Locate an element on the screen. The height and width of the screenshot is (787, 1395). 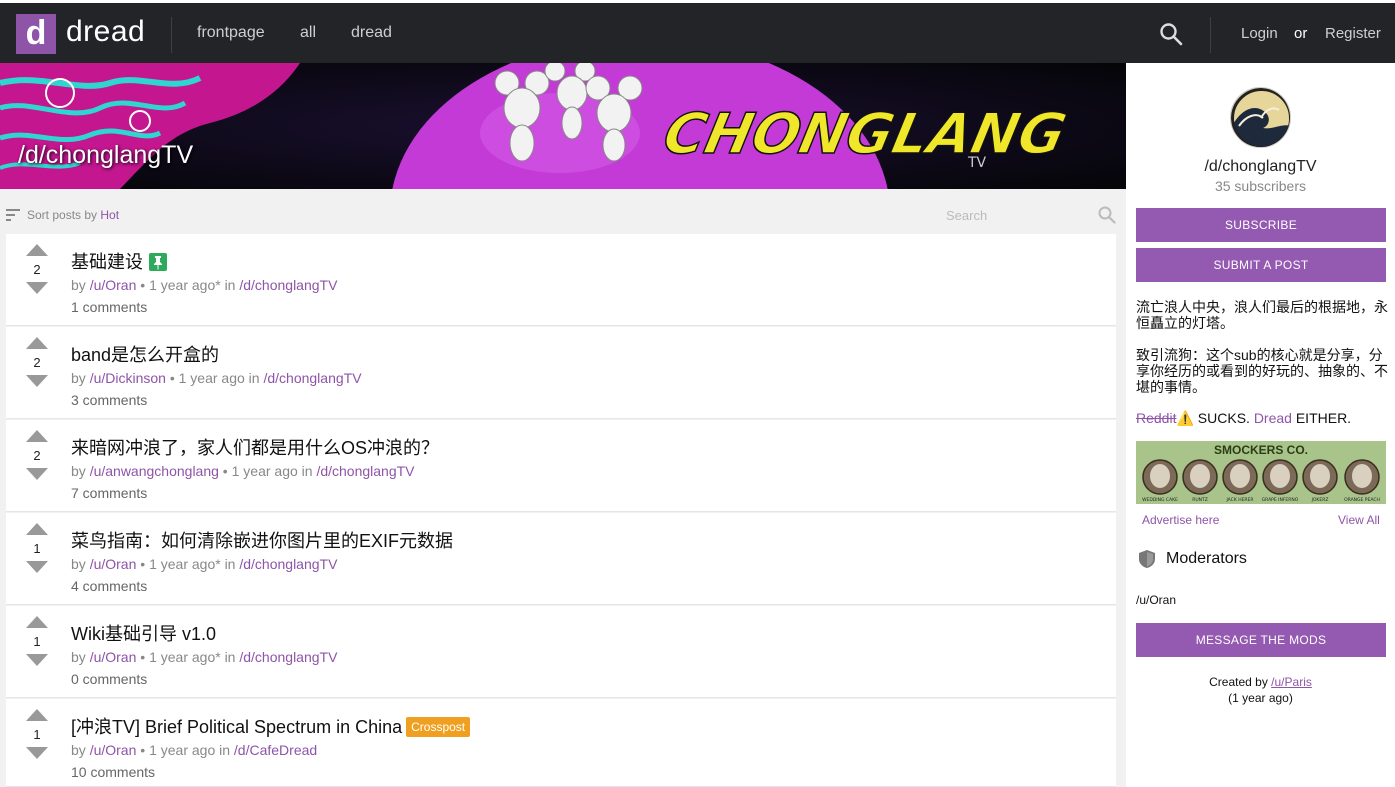
post-title: 基础建设 is located at coordinates (119, 261).